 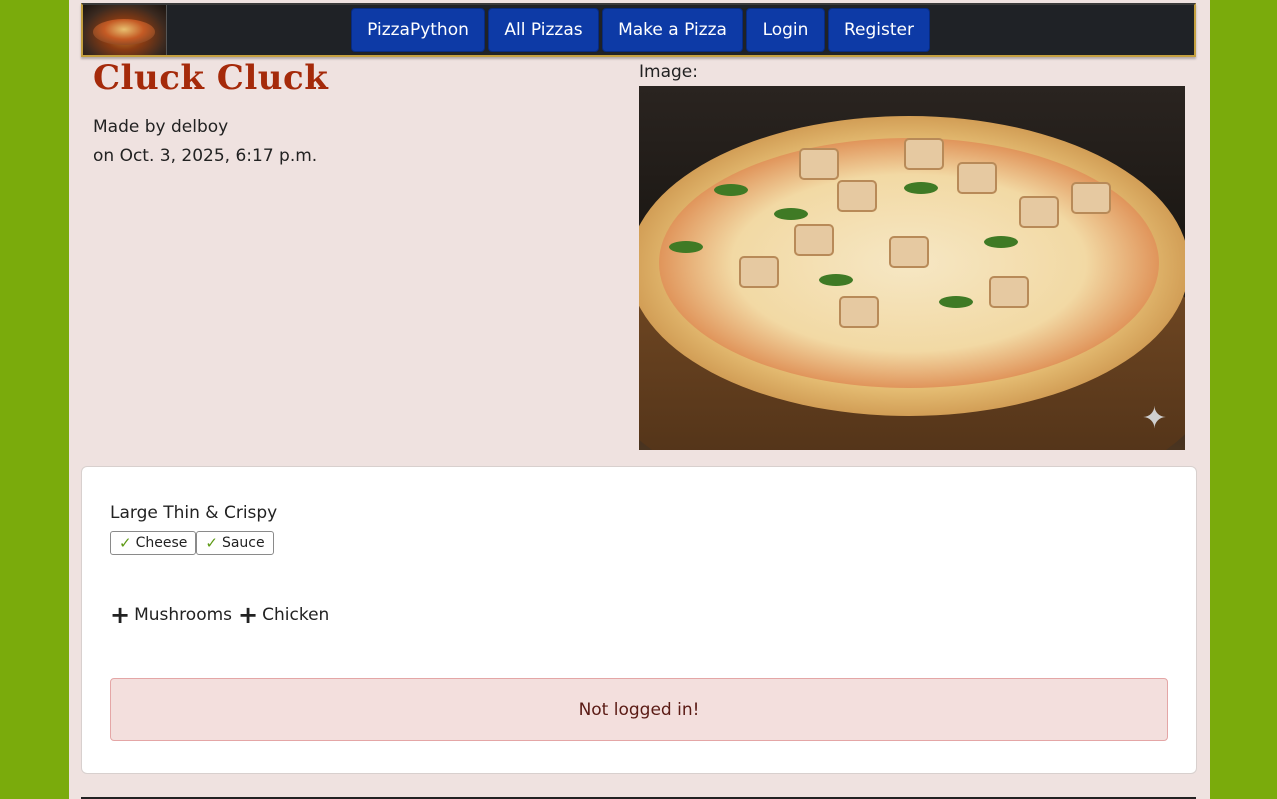 I want to click on base-item-label: Cheese, so click(x=161, y=543).